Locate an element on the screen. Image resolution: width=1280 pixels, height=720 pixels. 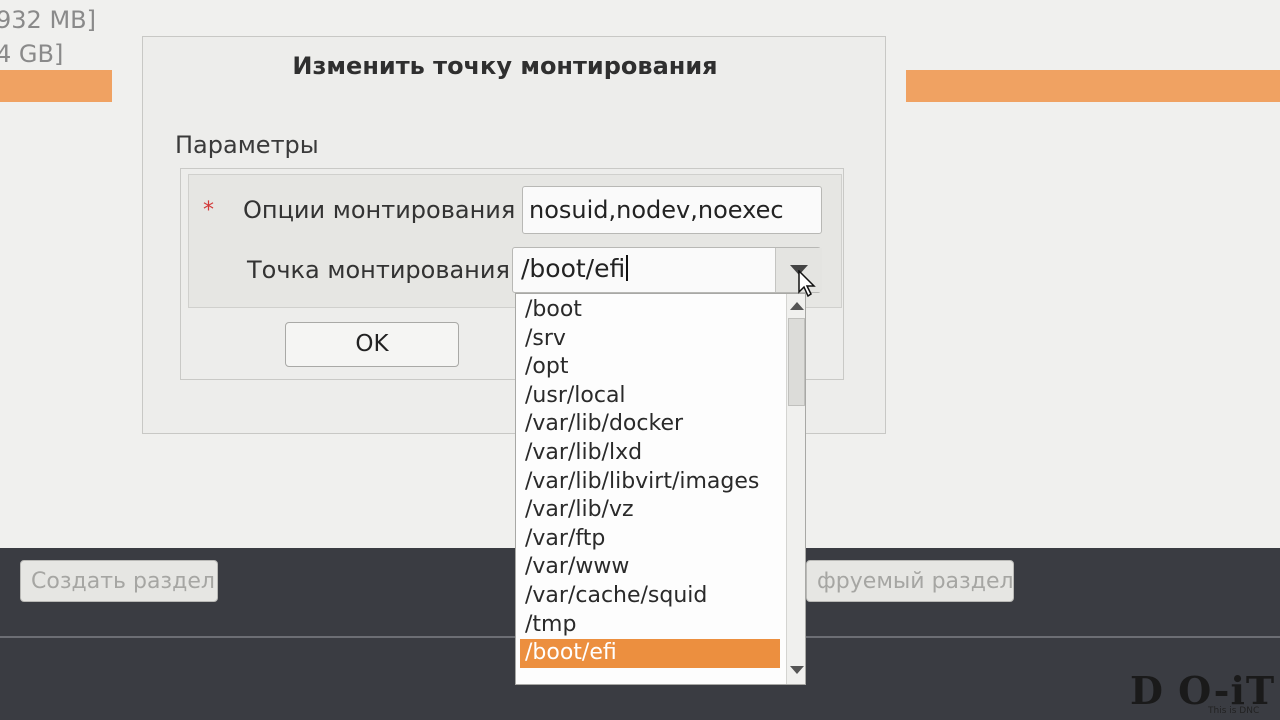
mount-point-option: /var/lib/lxd is located at coordinates (650, 453).